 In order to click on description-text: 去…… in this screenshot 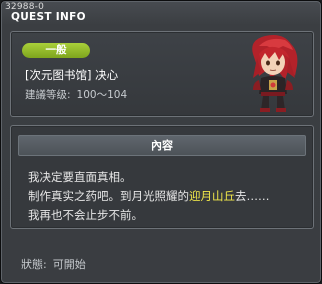, I will do `click(252, 196)`.